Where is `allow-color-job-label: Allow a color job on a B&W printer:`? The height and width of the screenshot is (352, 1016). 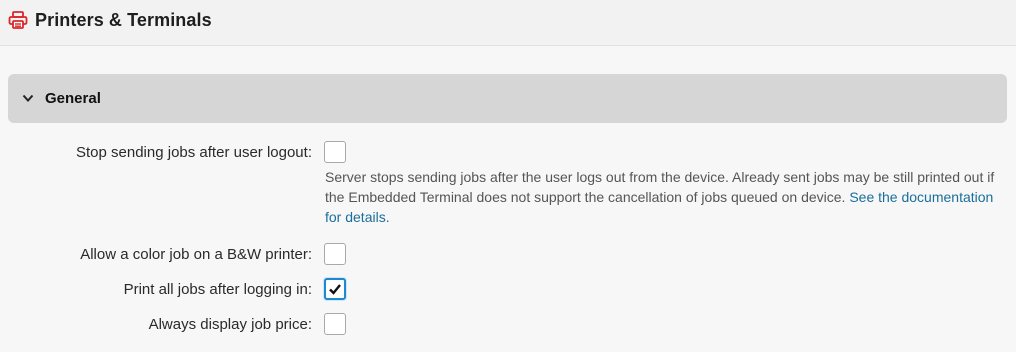 allow-color-job-label: Allow a color job on a B&W printer: is located at coordinates (196, 254).